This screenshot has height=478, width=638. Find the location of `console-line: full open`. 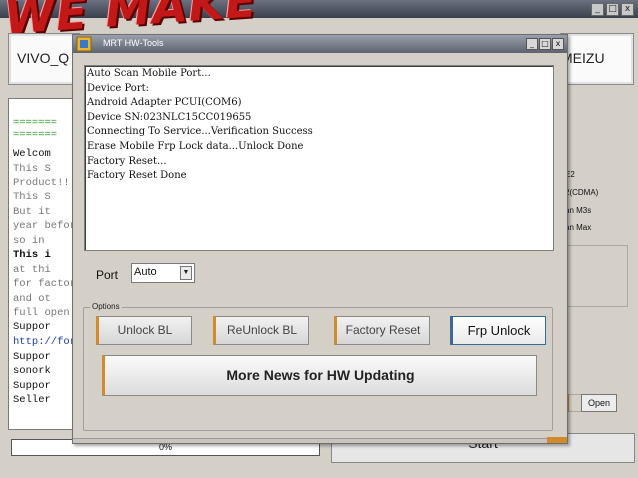

console-line: full open is located at coordinates (41, 313).